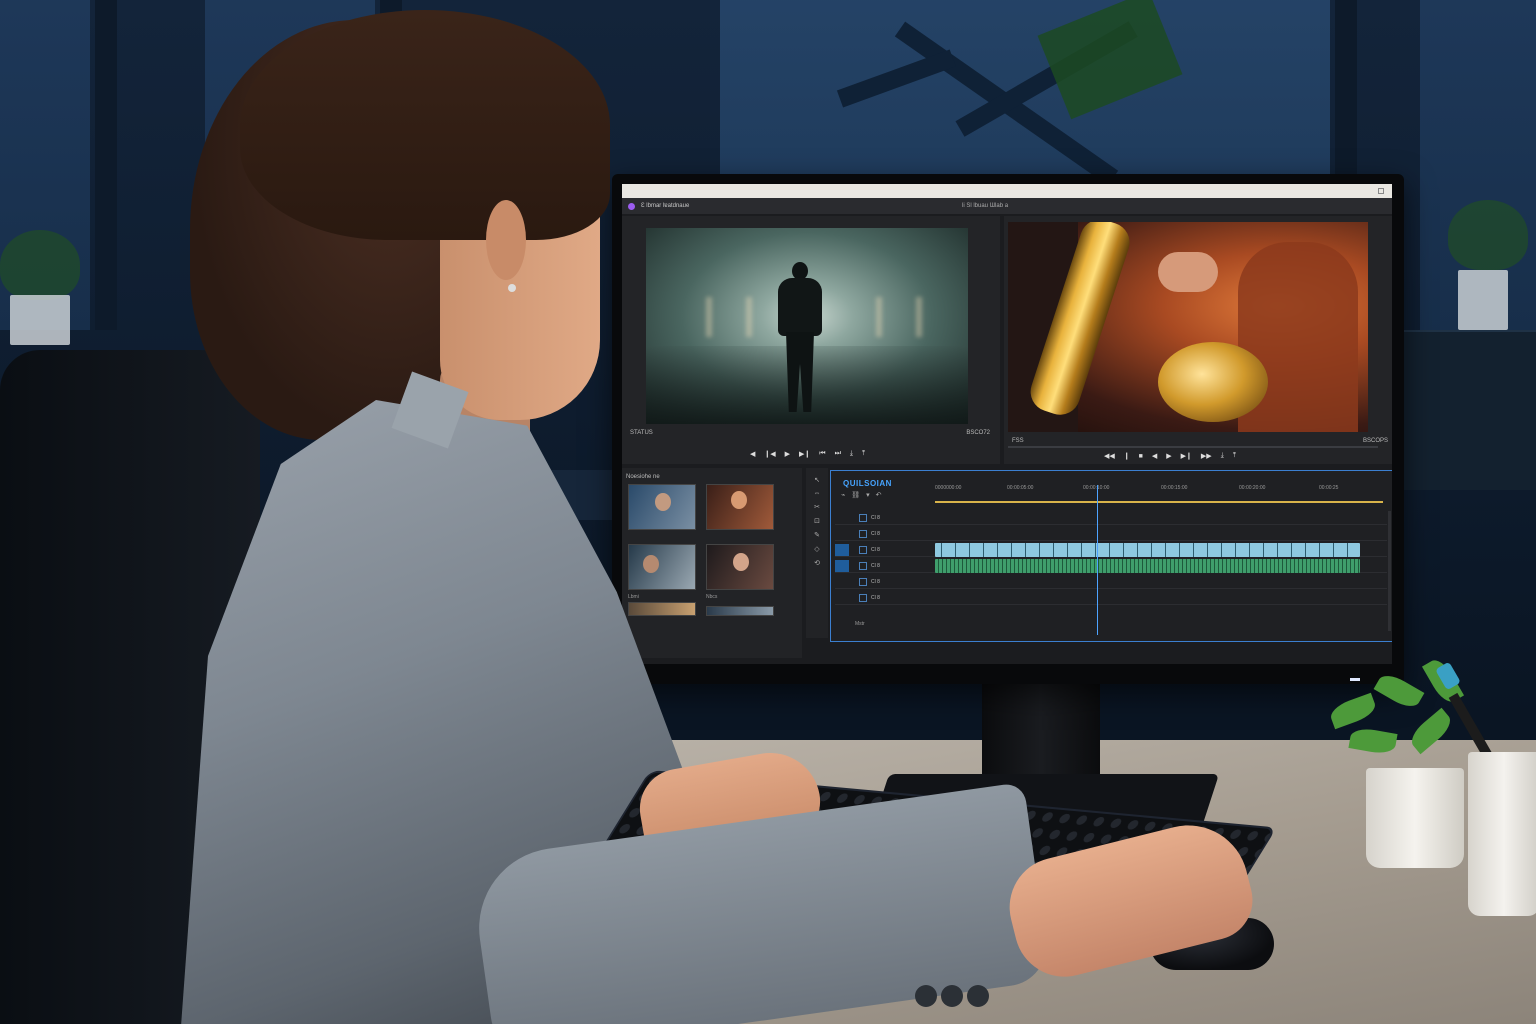 The image size is (1536, 1024). Describe the element at coordinates (512, 288) in the screenshot. I see `earring` at that location.